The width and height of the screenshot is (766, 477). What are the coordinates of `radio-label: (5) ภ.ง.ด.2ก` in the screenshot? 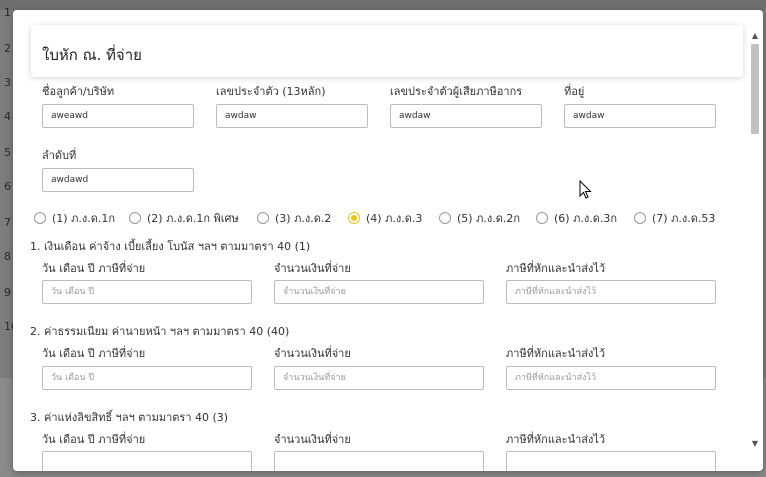 It's located at (488, 218).